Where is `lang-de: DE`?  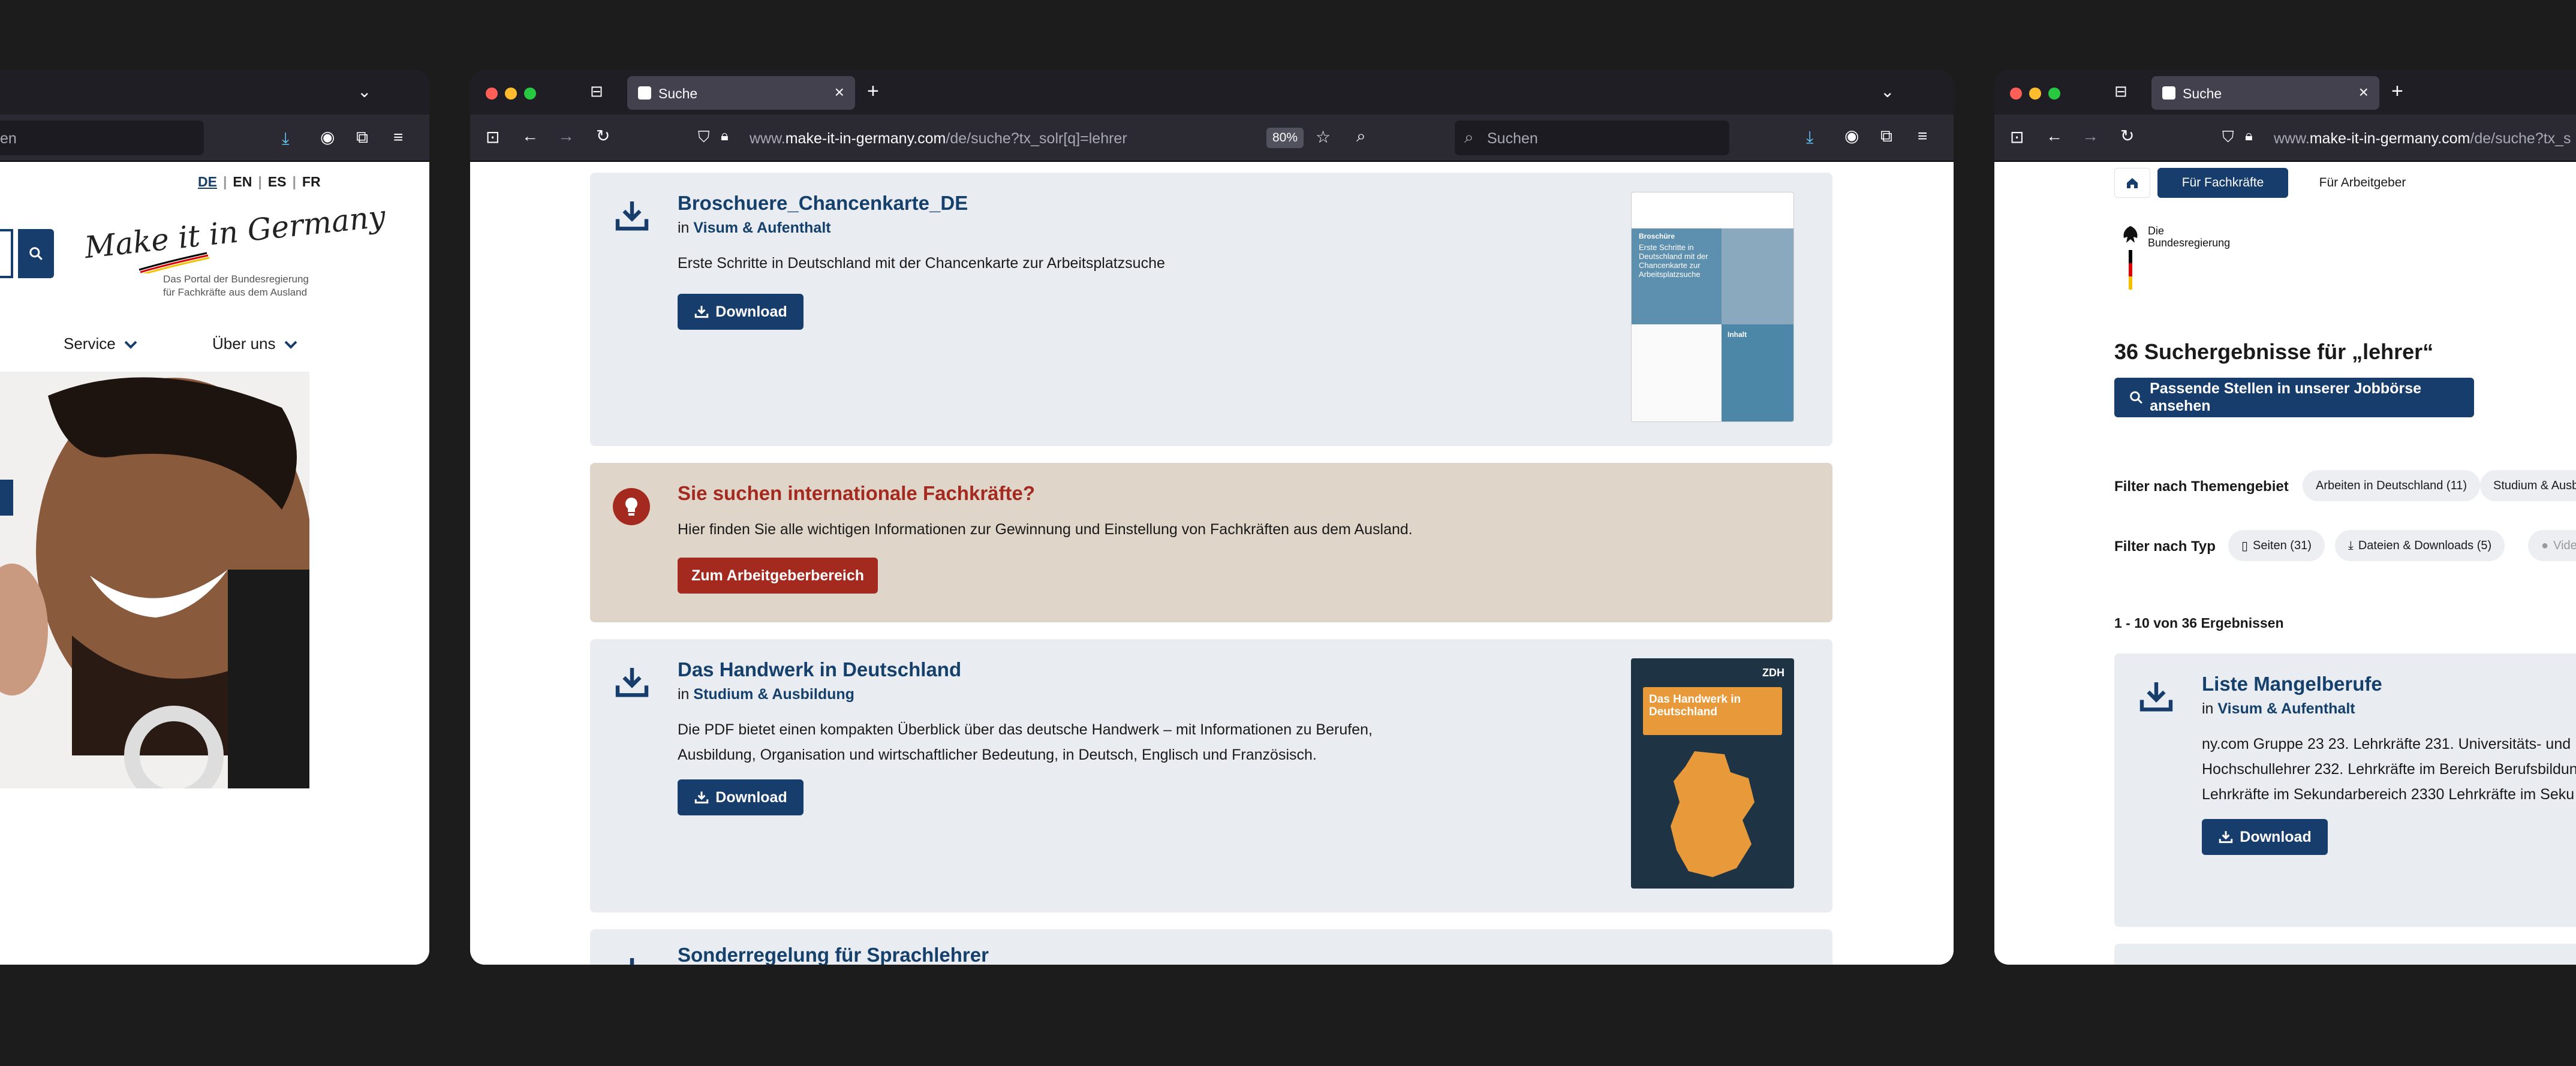 lang-de: DE is located at coordinates (208, 182).